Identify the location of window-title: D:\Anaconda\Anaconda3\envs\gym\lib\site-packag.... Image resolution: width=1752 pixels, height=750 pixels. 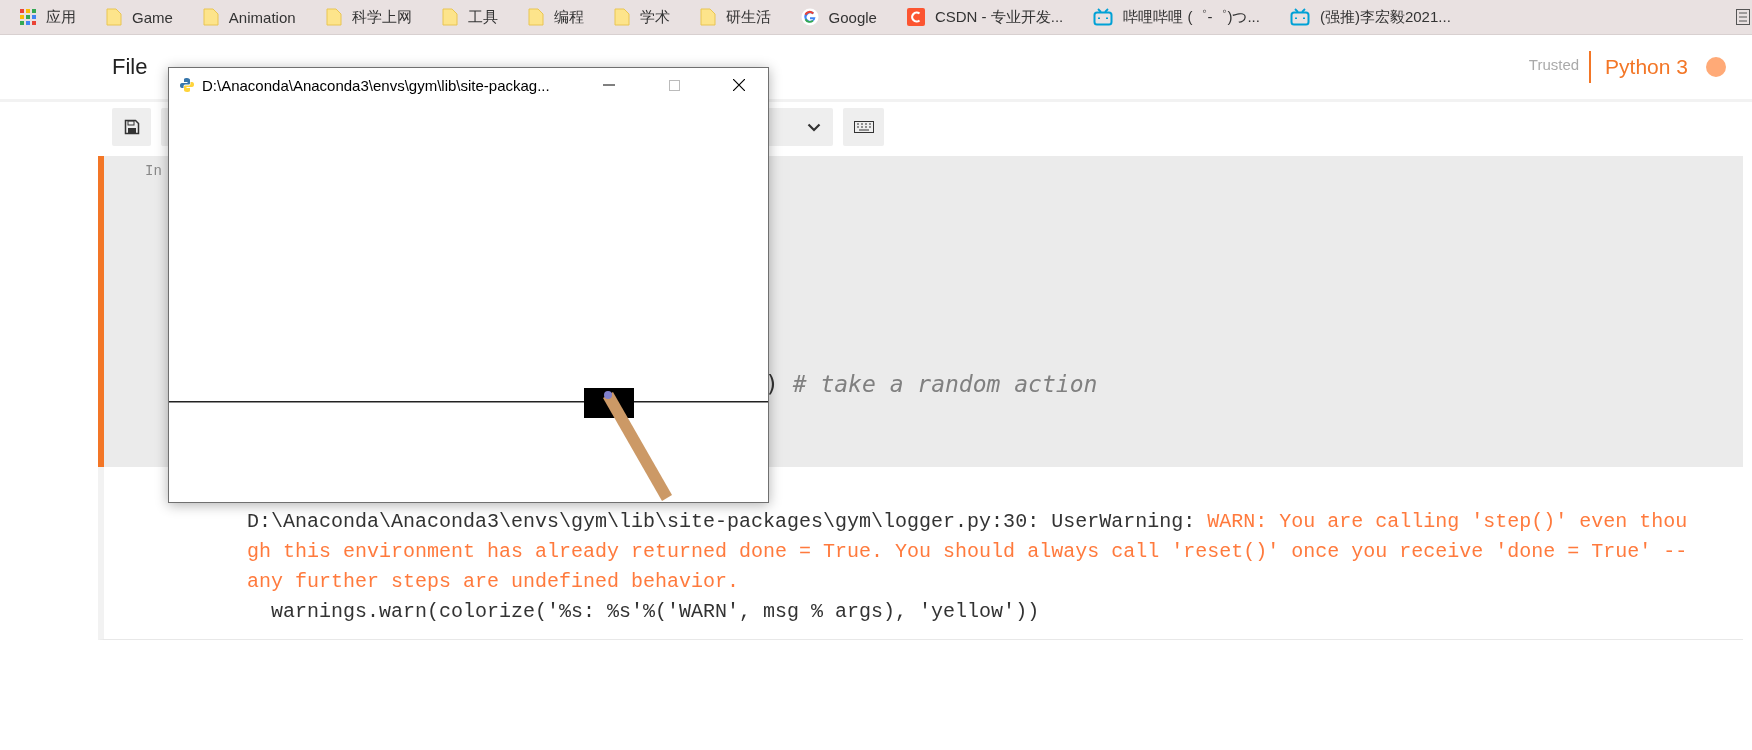
(376, 85).